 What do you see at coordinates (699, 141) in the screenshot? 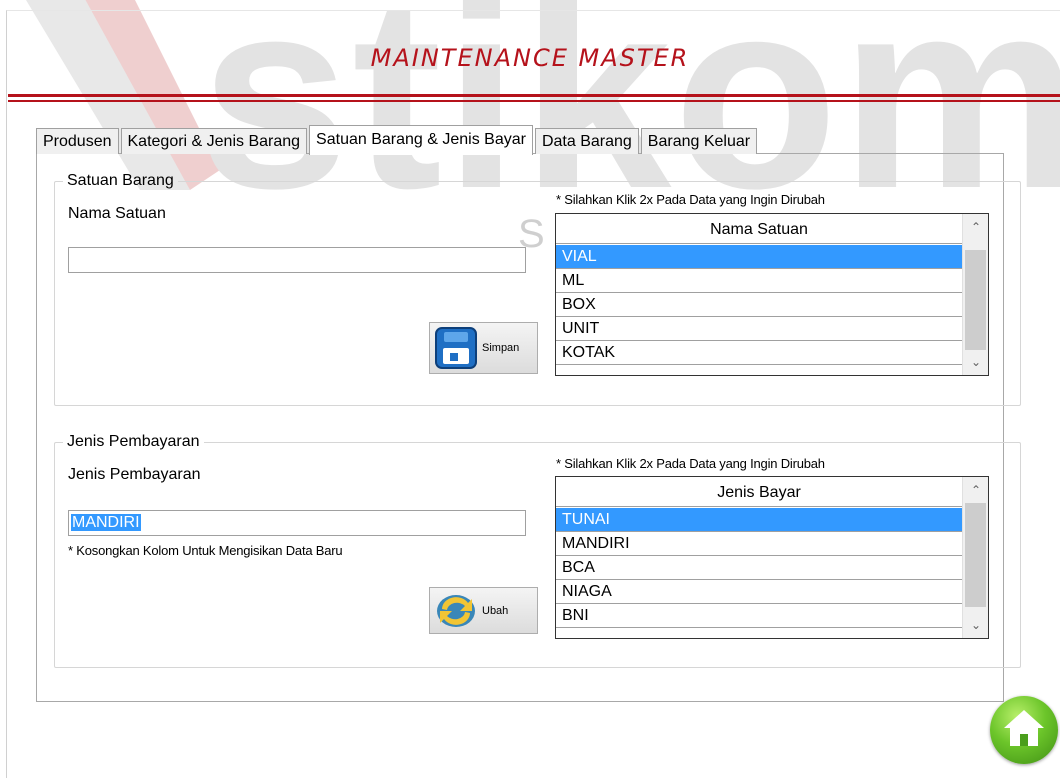
I see `tab-barang-keluar: Barang Keluar` at bounding box center [699, 141].